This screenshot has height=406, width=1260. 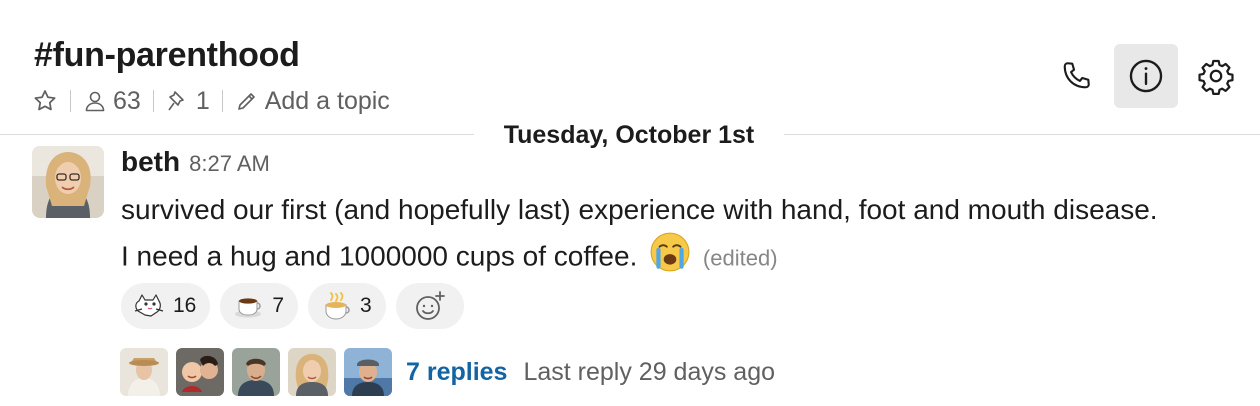 I want to click on edited-label: (edited), so click(x=740, y=258).